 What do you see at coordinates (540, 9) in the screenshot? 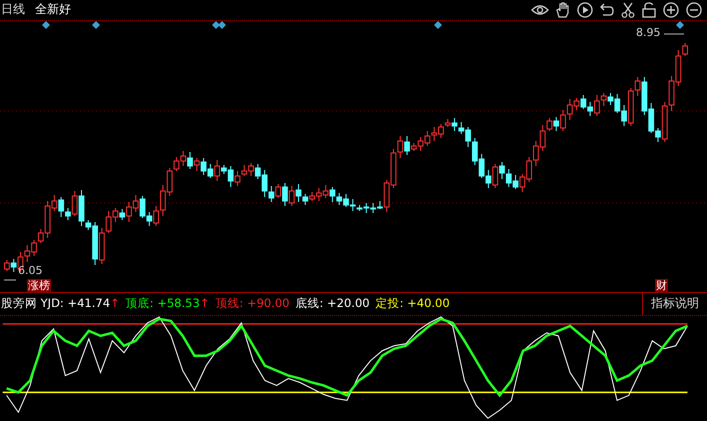
I see `eye-icon` at bounding box center [540, 9].